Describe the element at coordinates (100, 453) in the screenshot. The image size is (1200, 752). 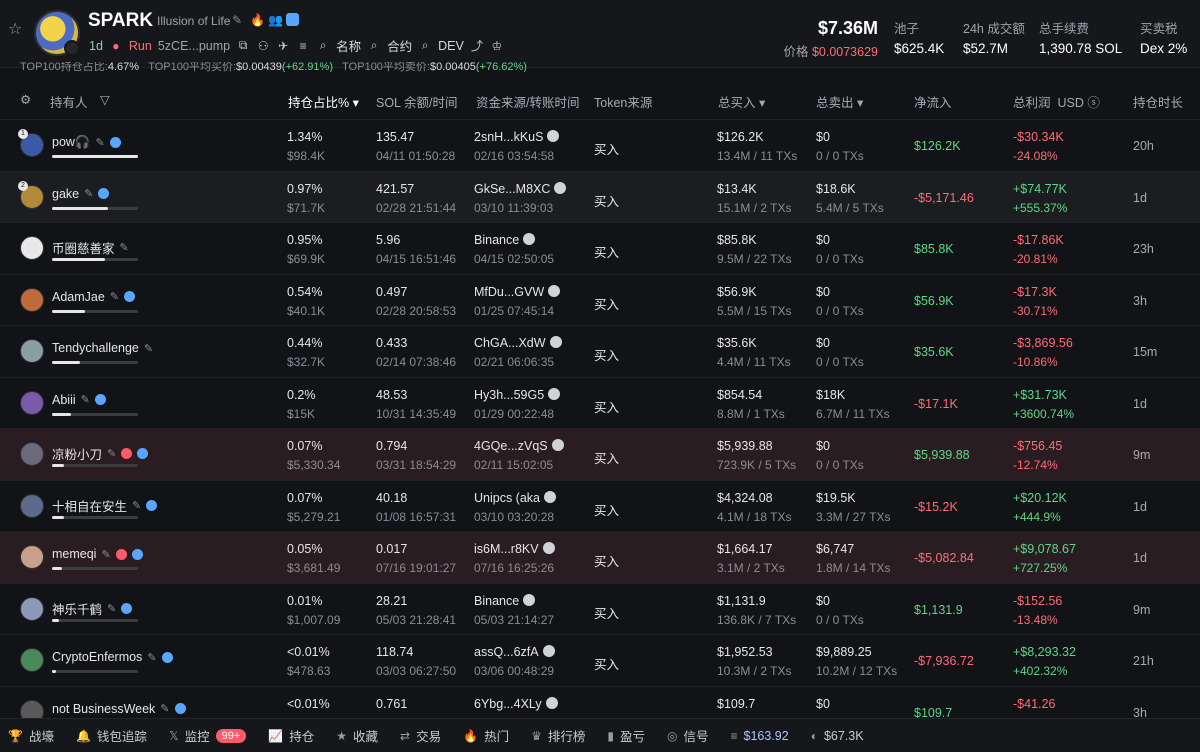
I see `holder-name: 凉粉小刀 ✎` at that location.